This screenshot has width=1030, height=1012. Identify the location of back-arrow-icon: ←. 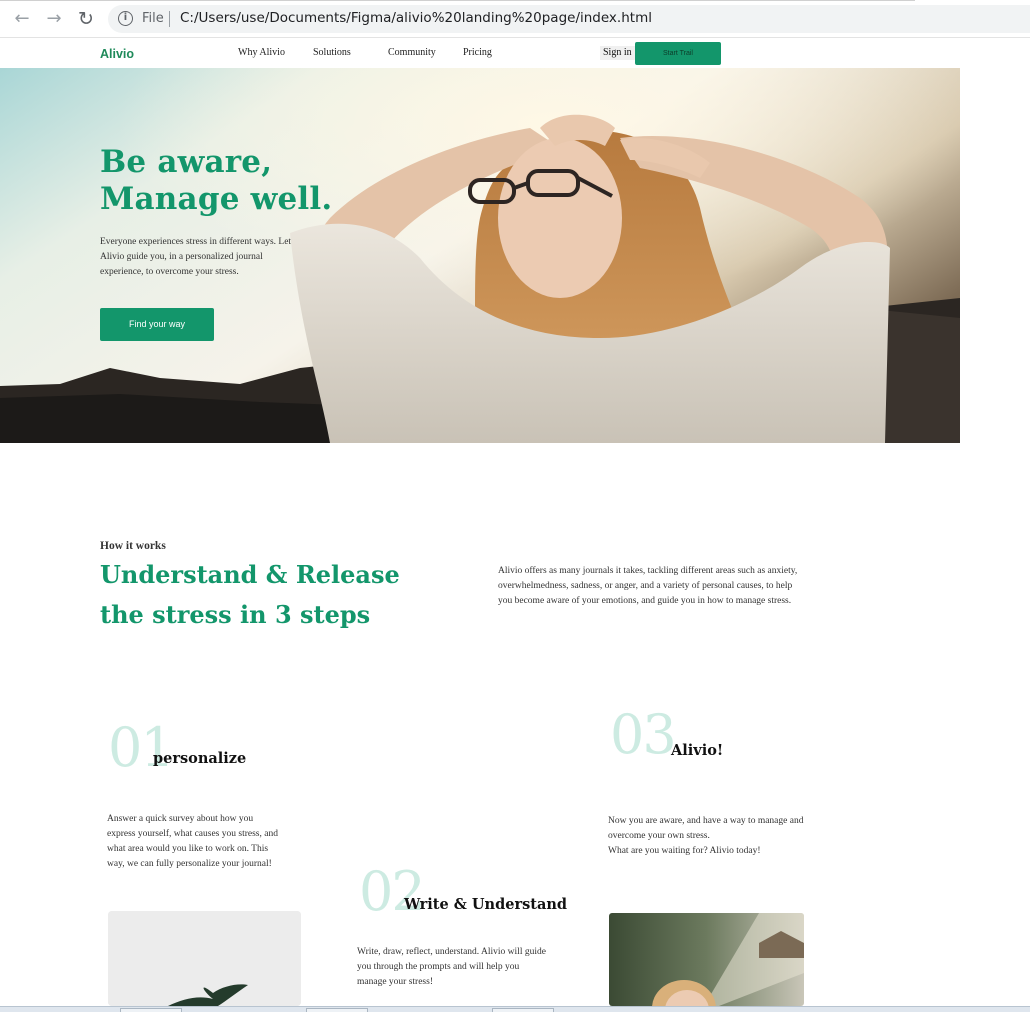
(22, 19).